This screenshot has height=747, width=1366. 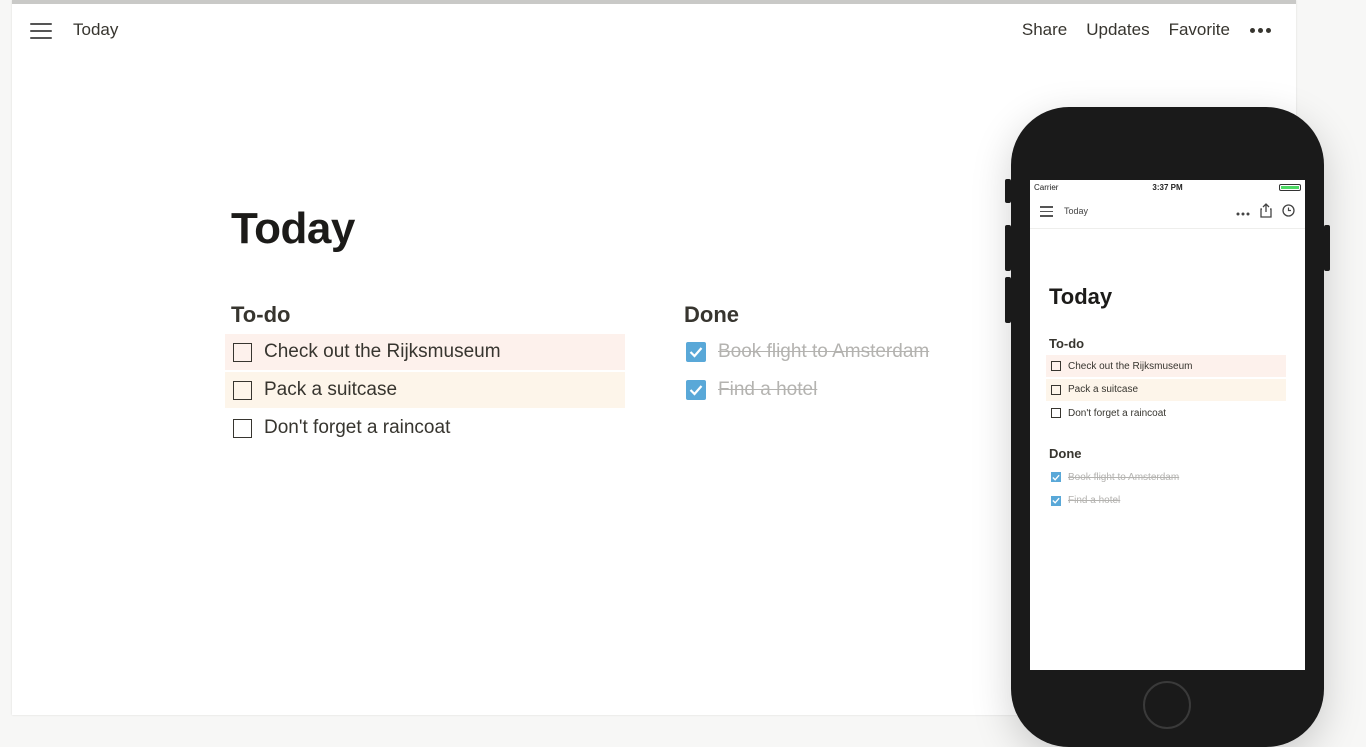 What do you see at coordinates (654, 31) in the screenshot?
I see `topbar: Today Share Updates Favorite` at bounding box center [654, 31].